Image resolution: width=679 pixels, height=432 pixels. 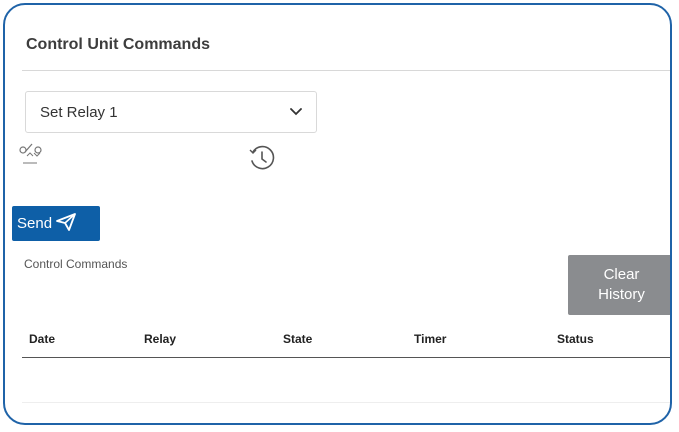 I want to click on paper-plane-icon, so click(x=66, y=224).